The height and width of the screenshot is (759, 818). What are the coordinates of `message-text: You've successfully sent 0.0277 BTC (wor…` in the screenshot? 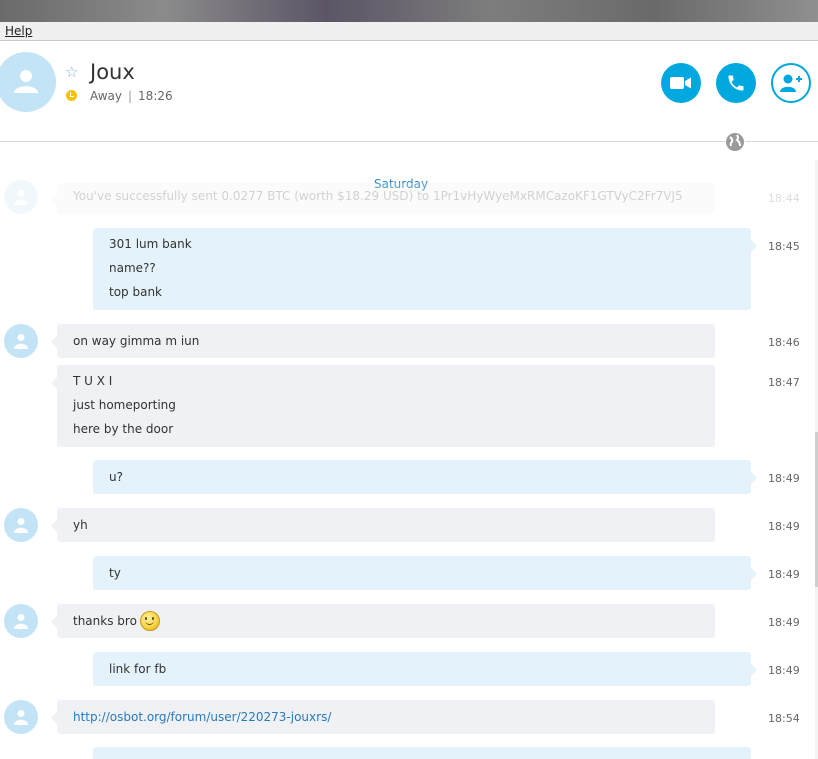 It's located at (378, 196).